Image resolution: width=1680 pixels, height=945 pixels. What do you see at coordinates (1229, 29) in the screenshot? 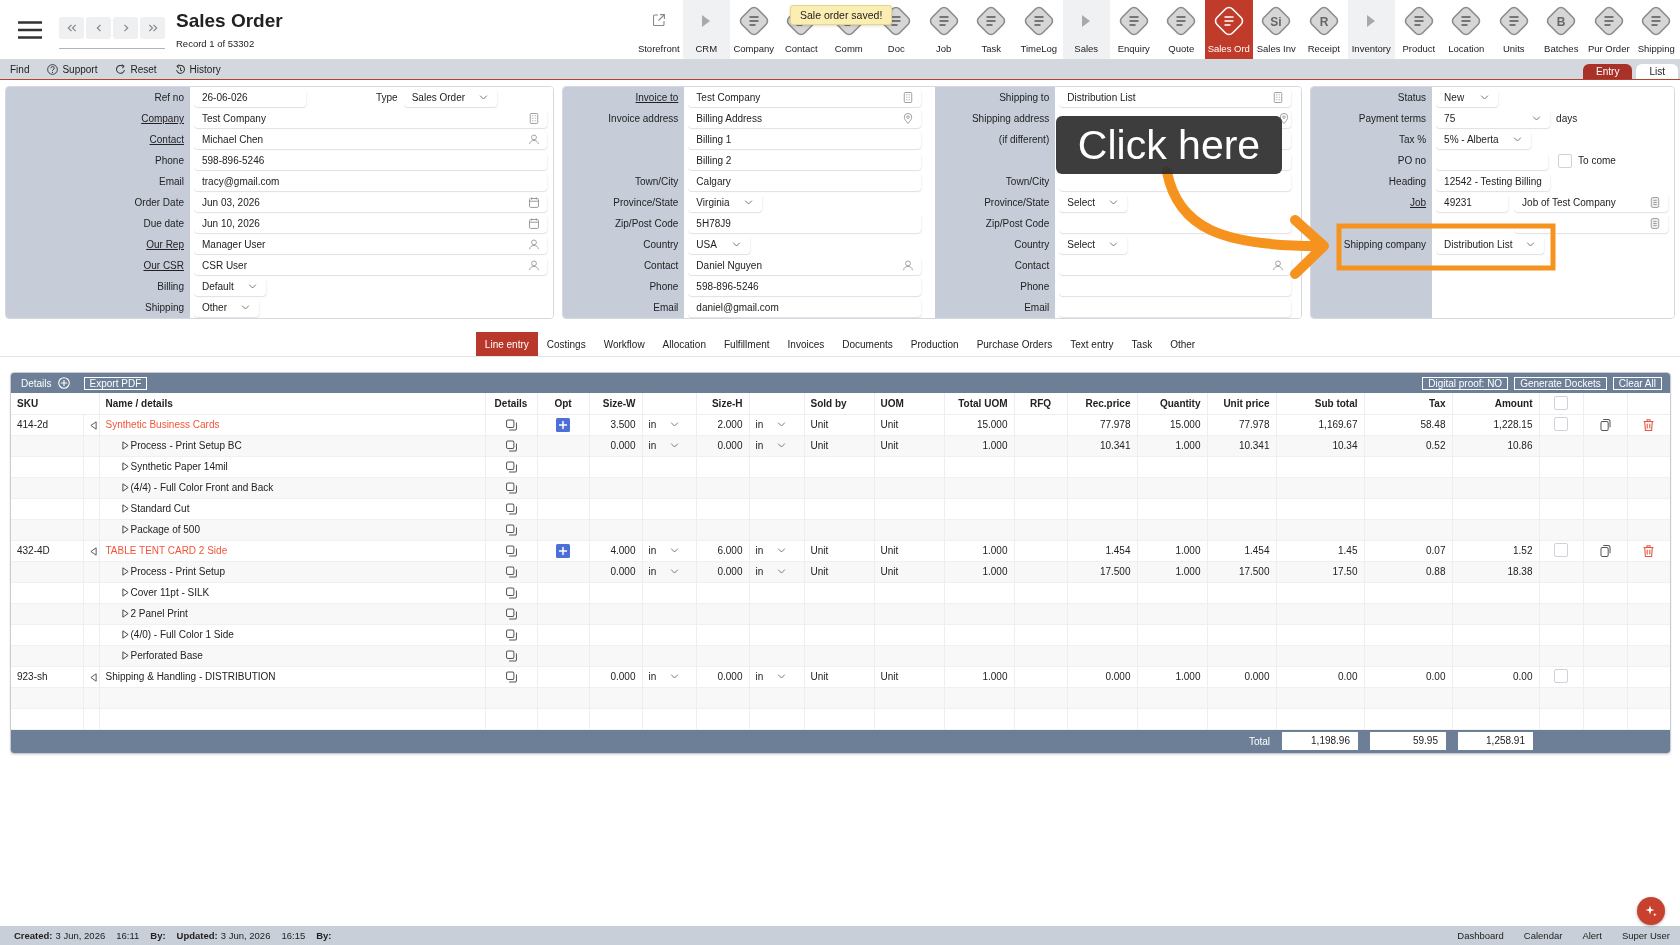
I see `toolbar-button: Sales Ord` at bounding box center [1229, 29].